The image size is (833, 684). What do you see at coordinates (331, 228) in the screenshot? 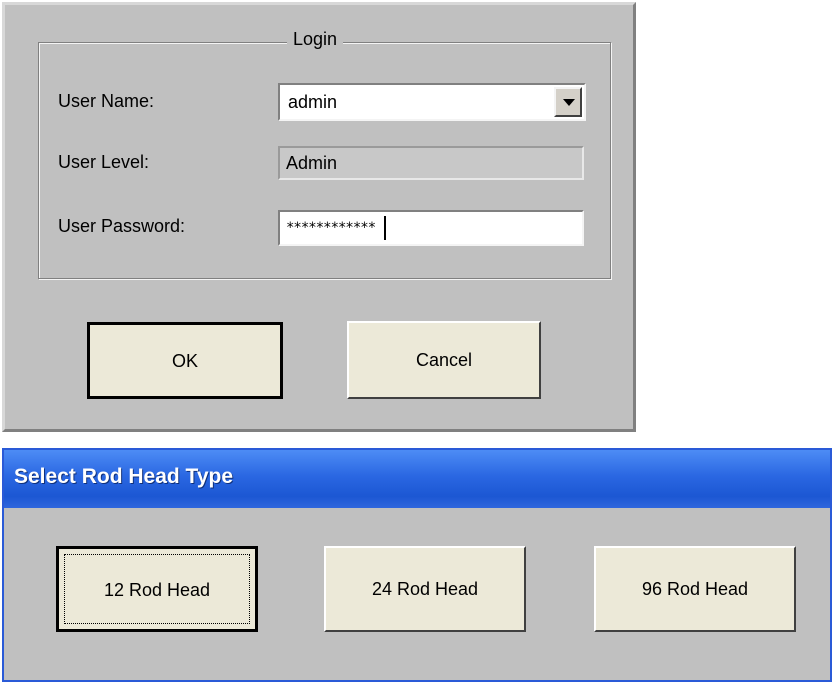
I see `user-password-value: ************` at bounding box center [331, 228].